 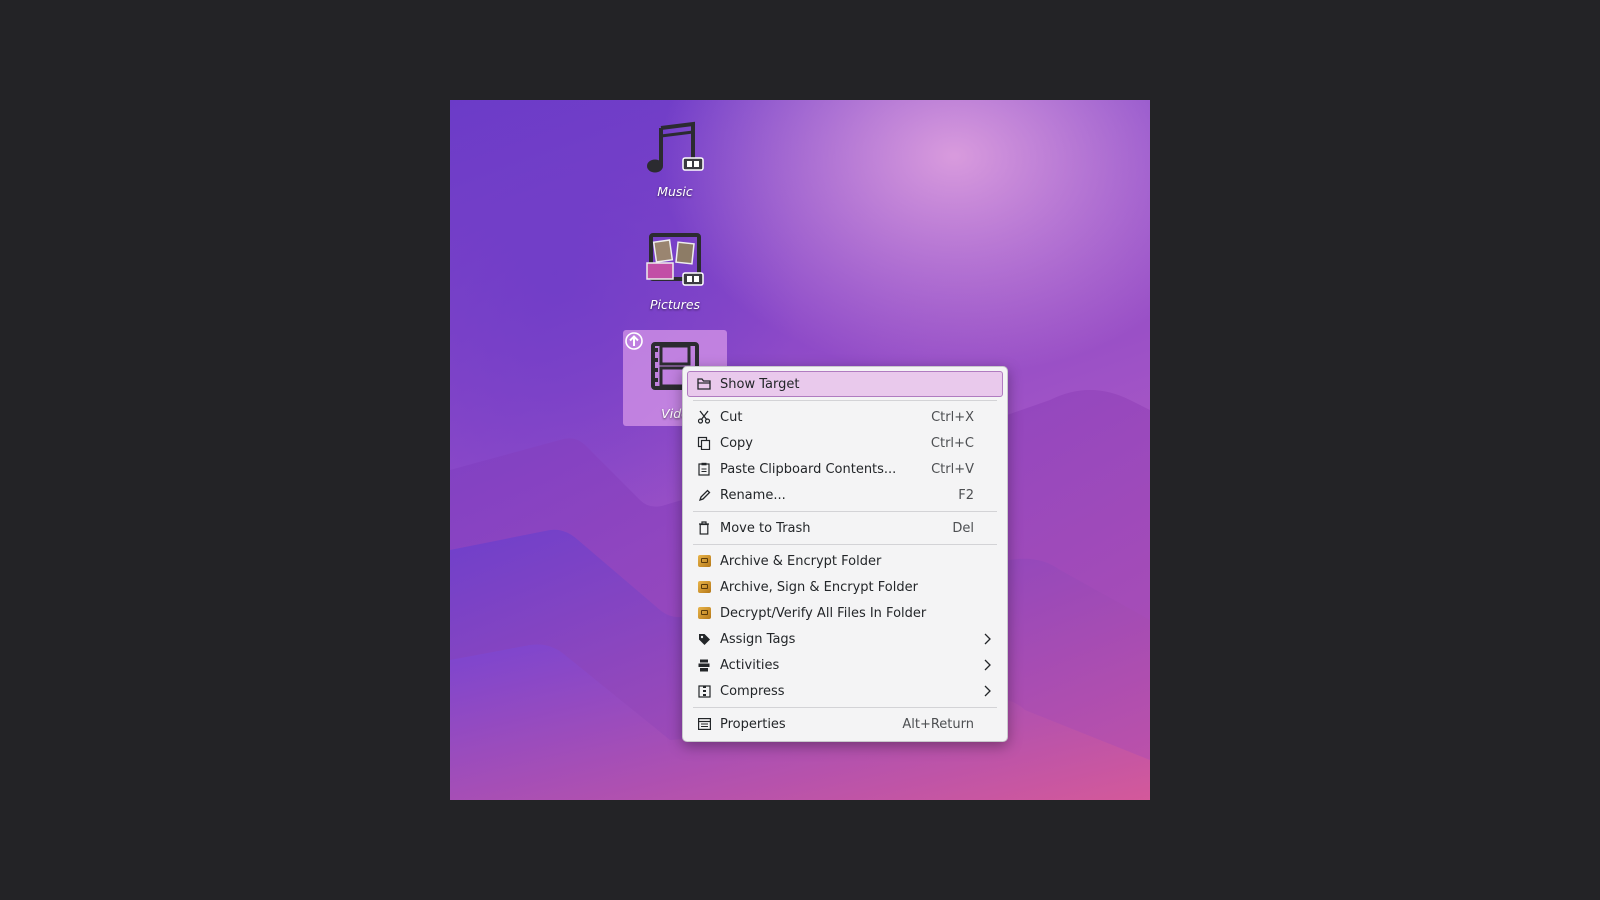 I want to click on properties-icon, so click(x=704, y=724).